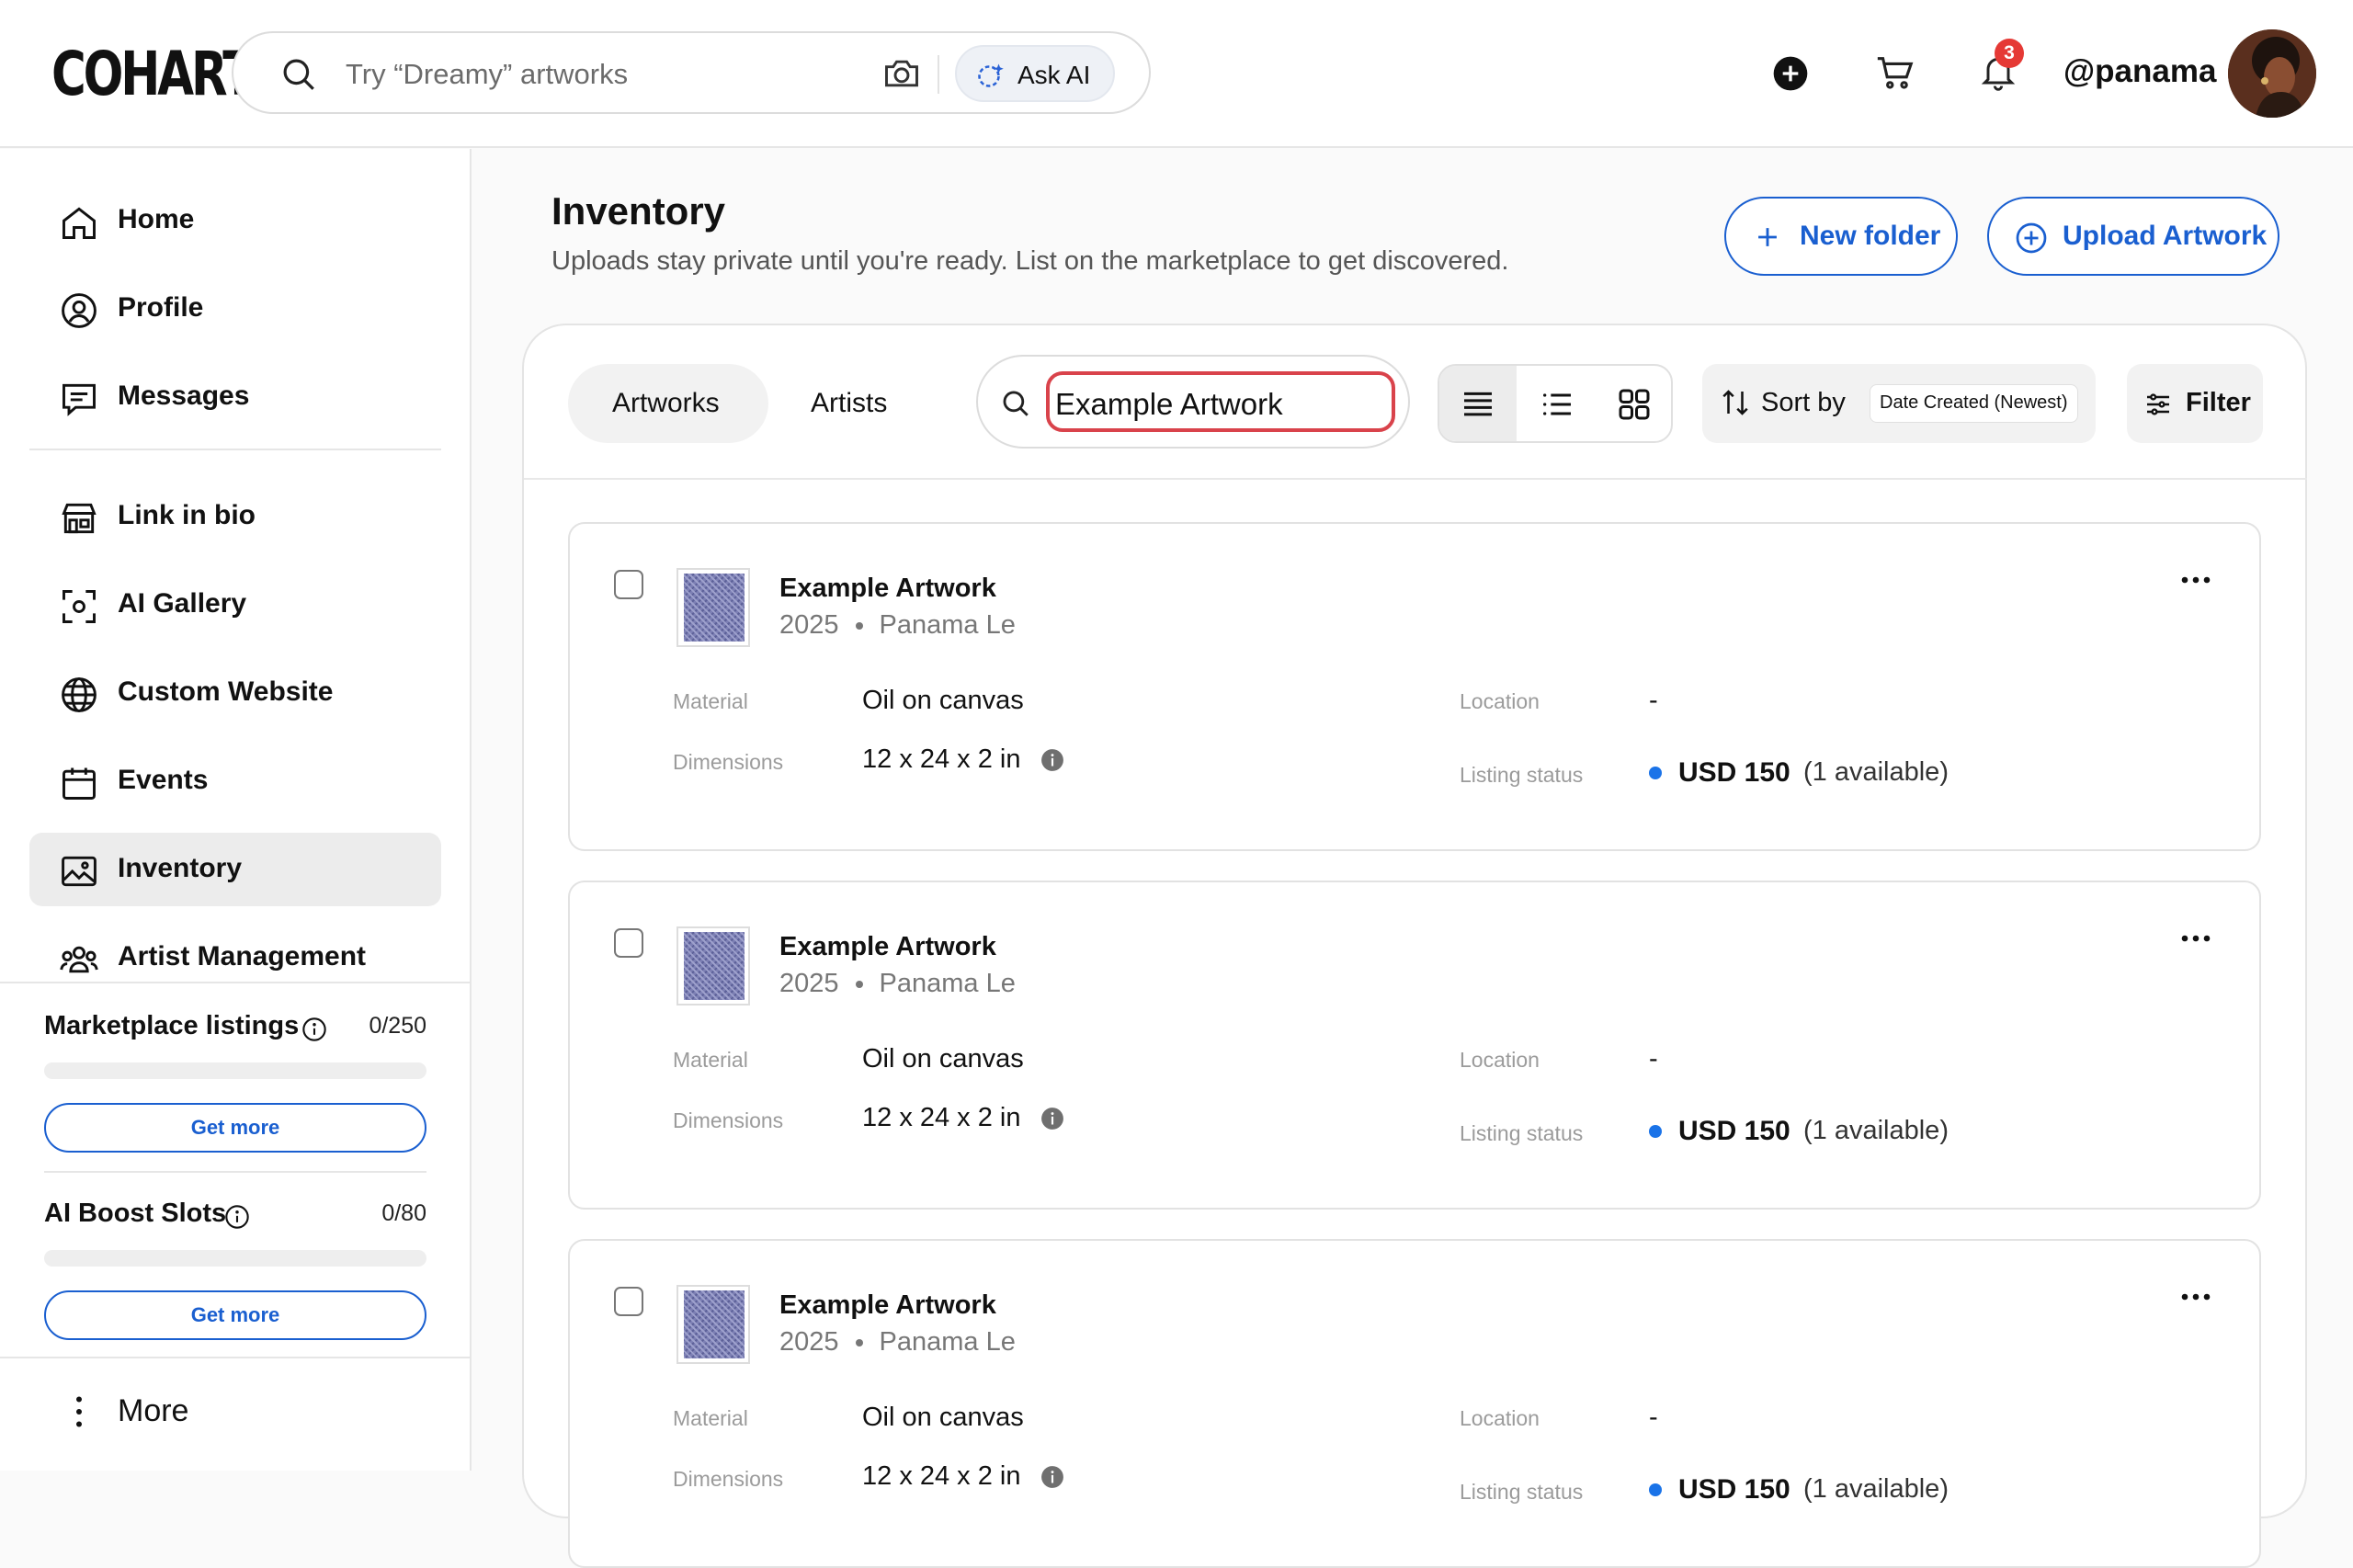  What do you see at coordinates (235, 516) in the screenshot?
I see `sidebar-item-link-in-bio: Link in bio` at bounding box center [235, 516].